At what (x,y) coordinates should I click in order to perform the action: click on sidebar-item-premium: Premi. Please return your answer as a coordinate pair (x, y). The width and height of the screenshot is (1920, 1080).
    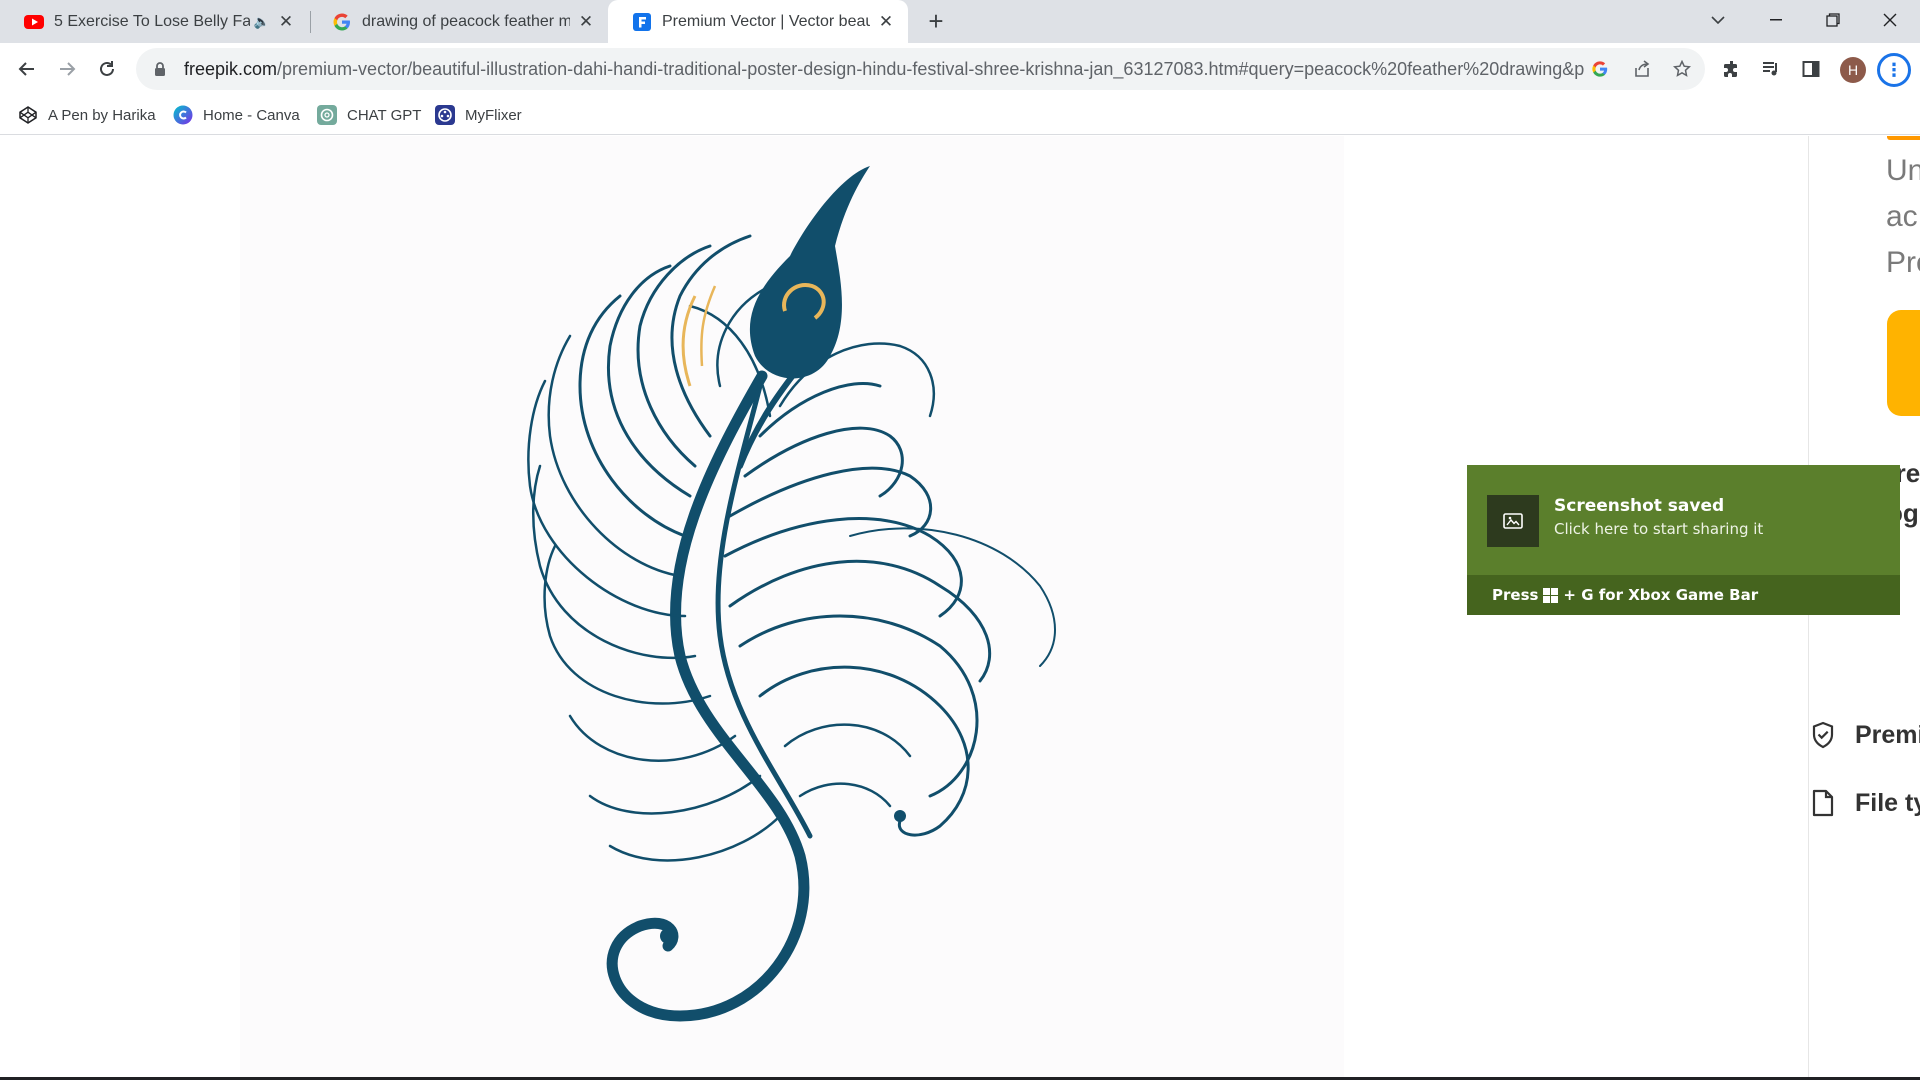
    Looking at the image, I should click on (1864, 735).